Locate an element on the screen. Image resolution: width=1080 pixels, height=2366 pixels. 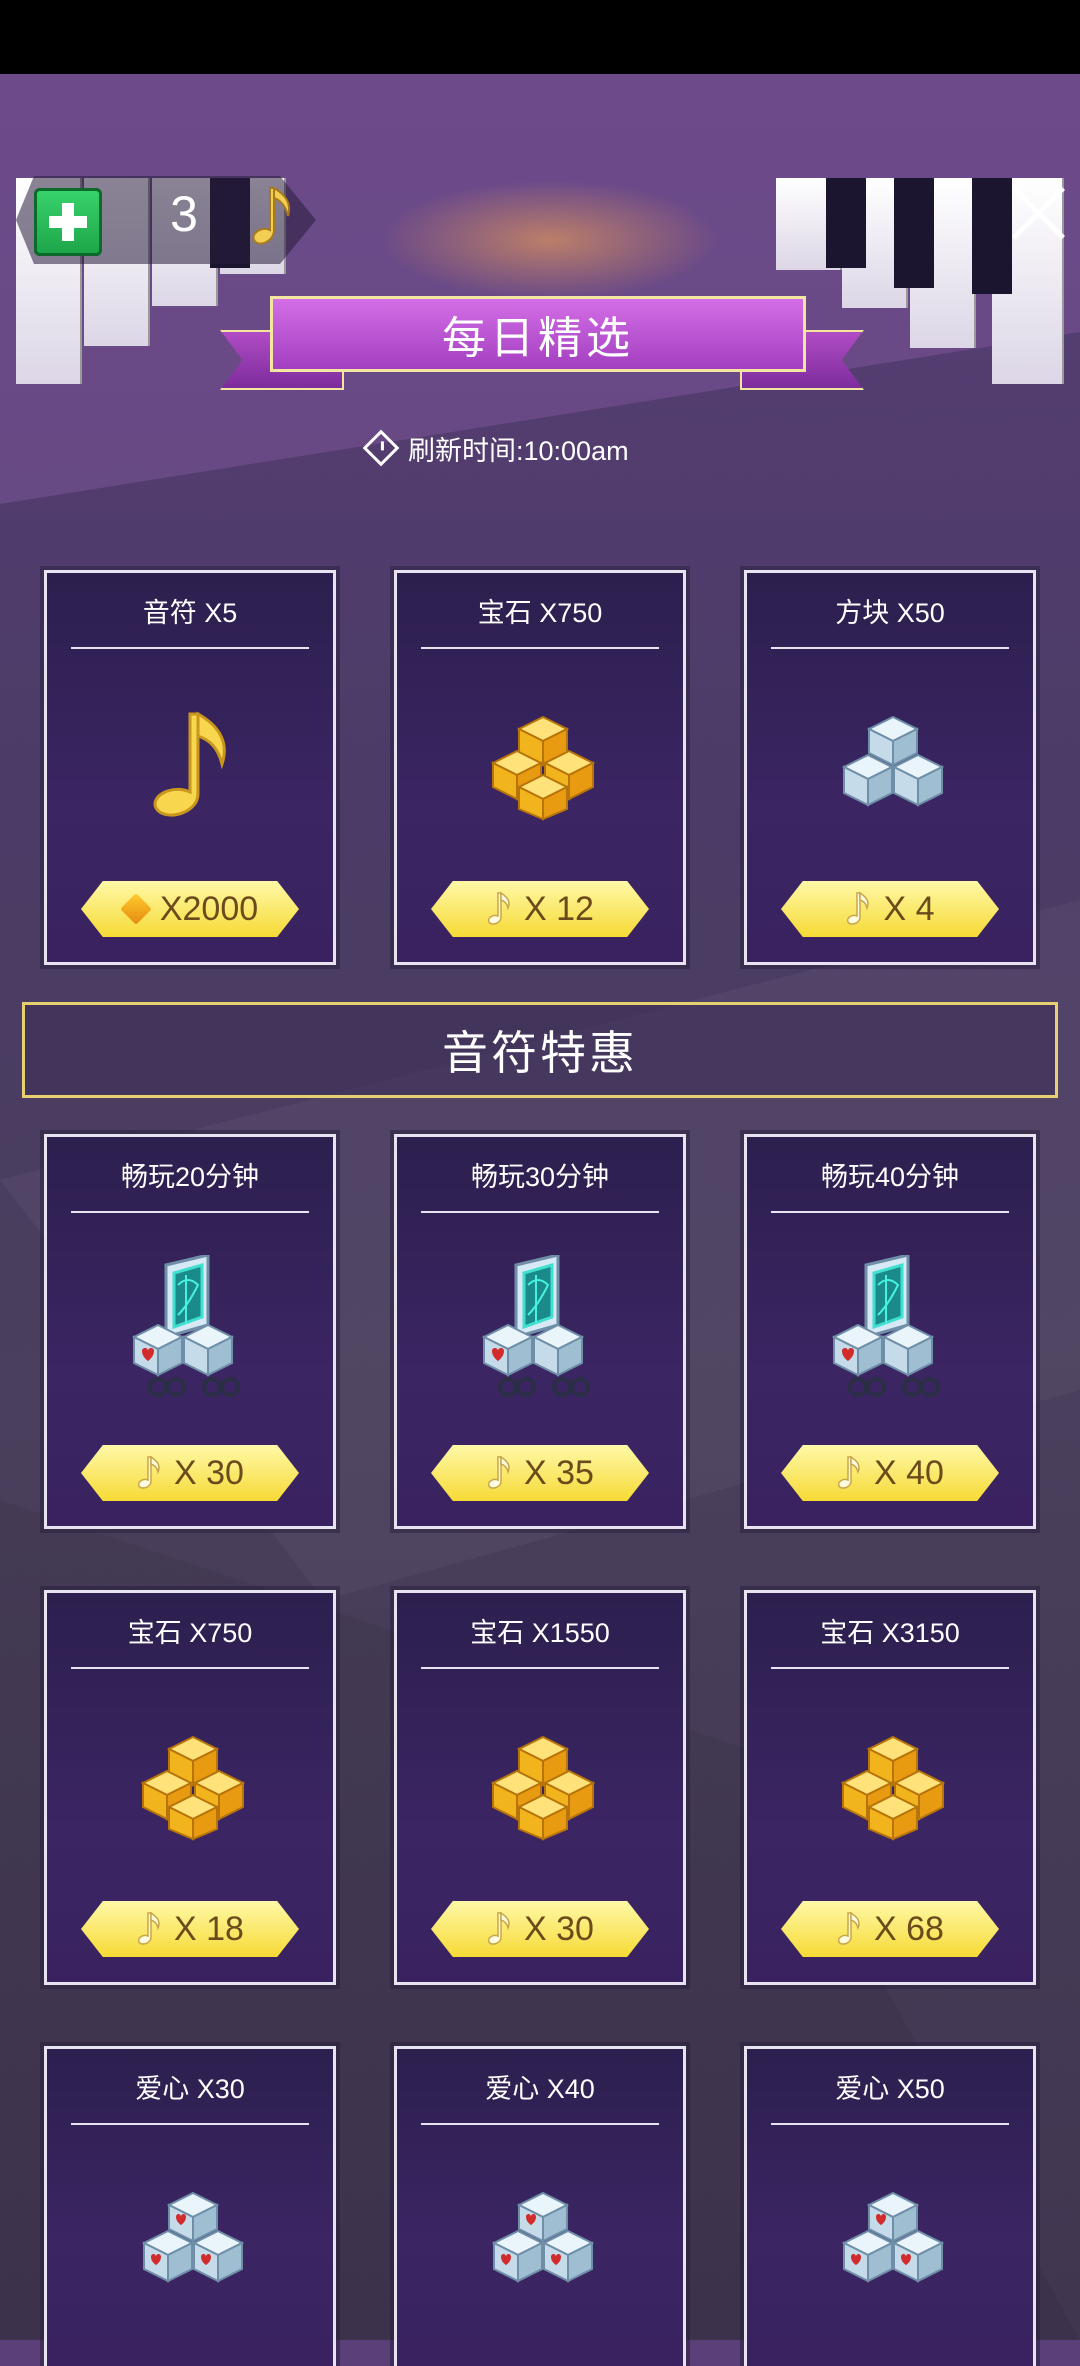
card-title: 爱心 X40 is located at coordinates (540, 2089).